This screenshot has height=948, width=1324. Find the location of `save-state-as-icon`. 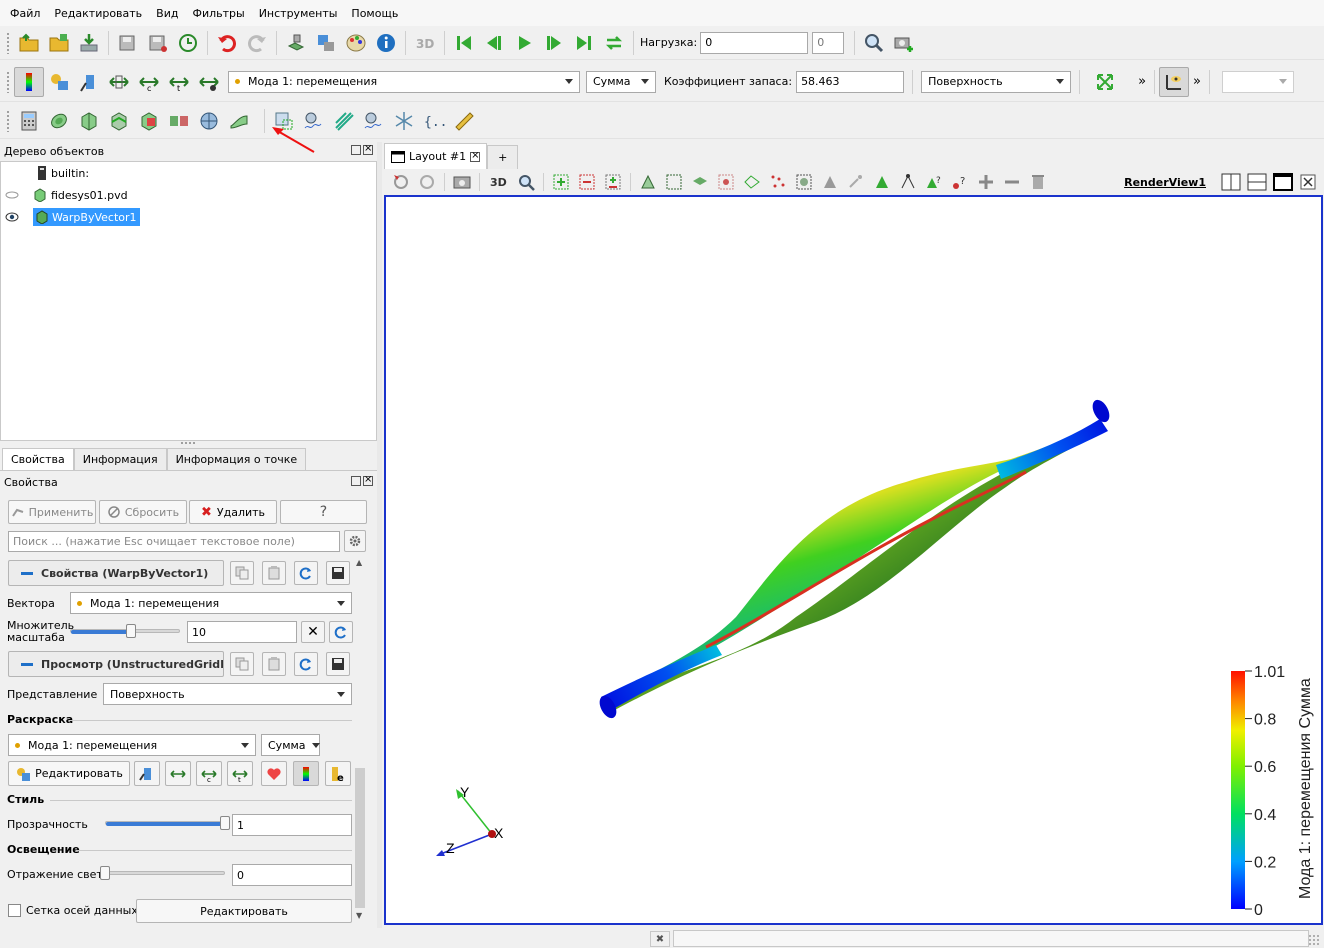

save-state-as-icon is located at coordinates (158, 43).